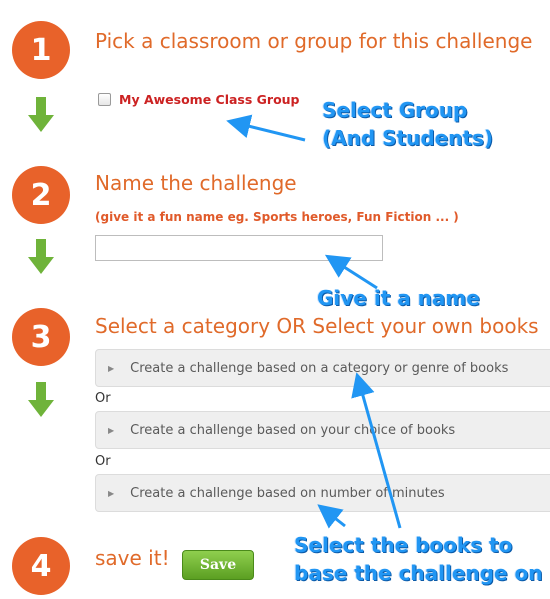  I want to click on group-label: My Awesome Class Group, so click(209, 99).